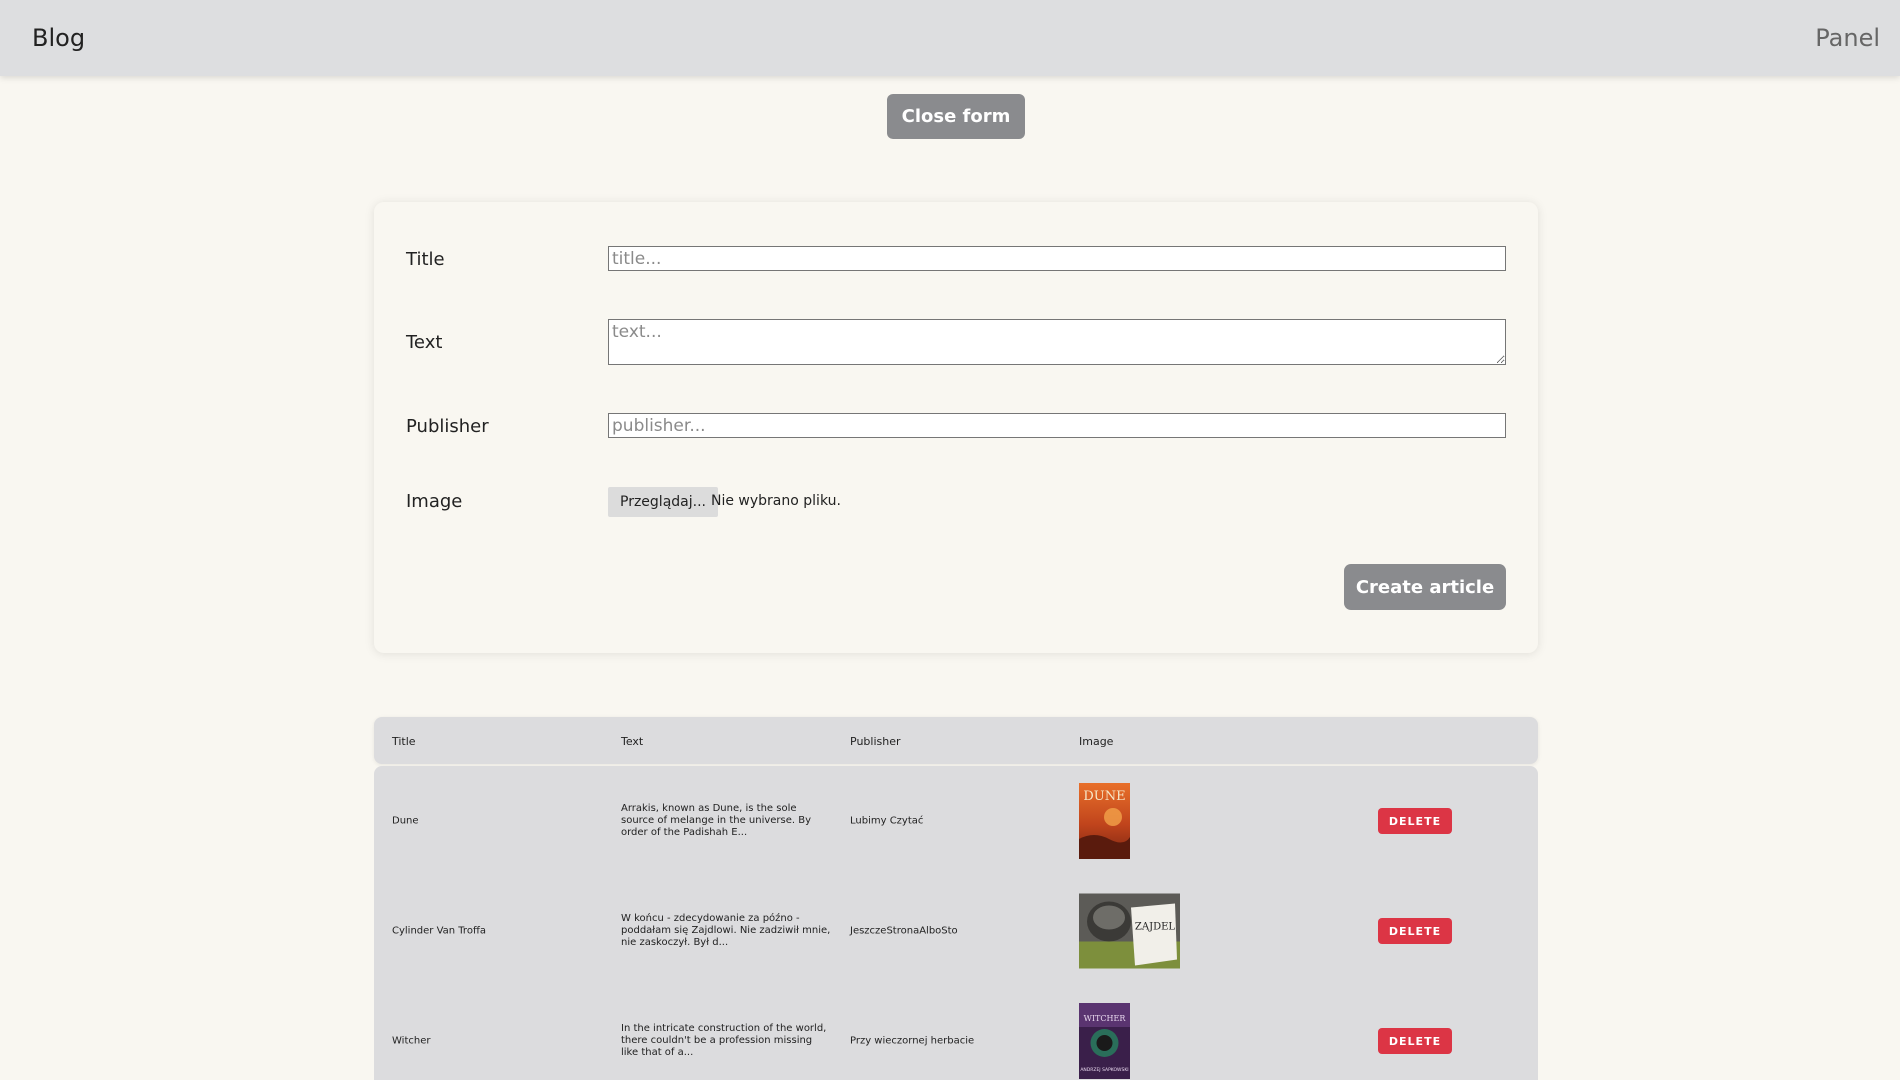 This screenshot has height=1080, width=1900. What do you see at coordinates (1425, 587) in the screenshot?
I see `create-article-button: Create article` at bounding box center [1425, 587].